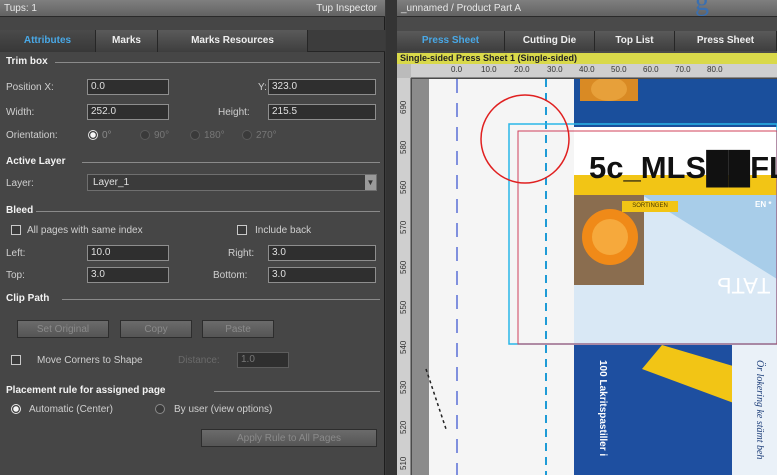  What do you see at coordinates (759, 410) in the screenshot?
I see `italic-vertical-text: Ör lokering ke stämt beh` at bounding box center [759, 410].